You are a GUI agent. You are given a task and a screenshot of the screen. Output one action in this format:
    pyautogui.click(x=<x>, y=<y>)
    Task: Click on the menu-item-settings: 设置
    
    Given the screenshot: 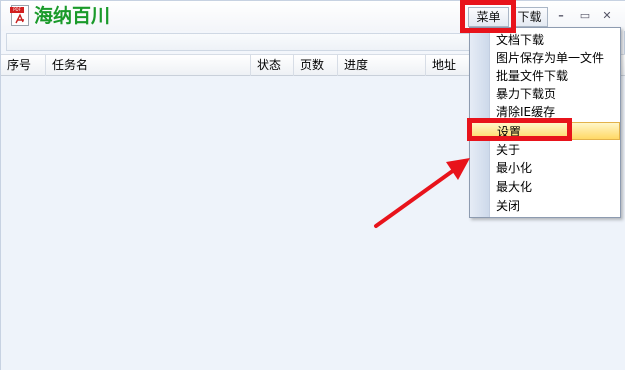 What is the action you would take?
    pyautogui.click(x=545, y=131)
    